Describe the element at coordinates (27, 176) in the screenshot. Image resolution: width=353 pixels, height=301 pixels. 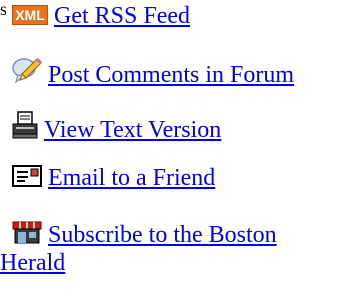
I see `email-card-icon` at that location.